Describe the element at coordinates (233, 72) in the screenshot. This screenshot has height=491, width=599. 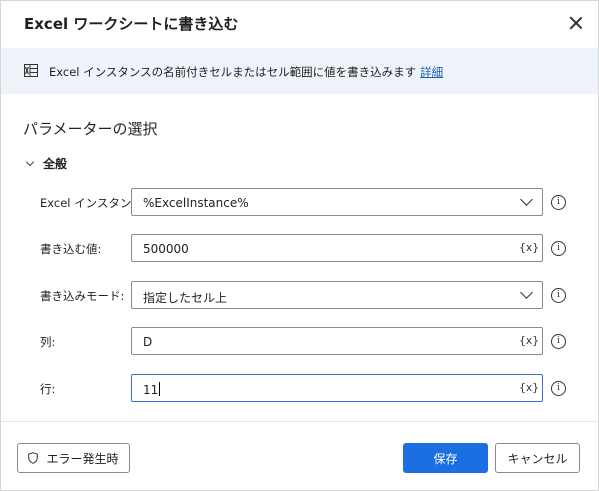
I see `banner-description-text: Excel インスタンスの名前付きセルまたはセル範囲に値を書き込みます` at that location.